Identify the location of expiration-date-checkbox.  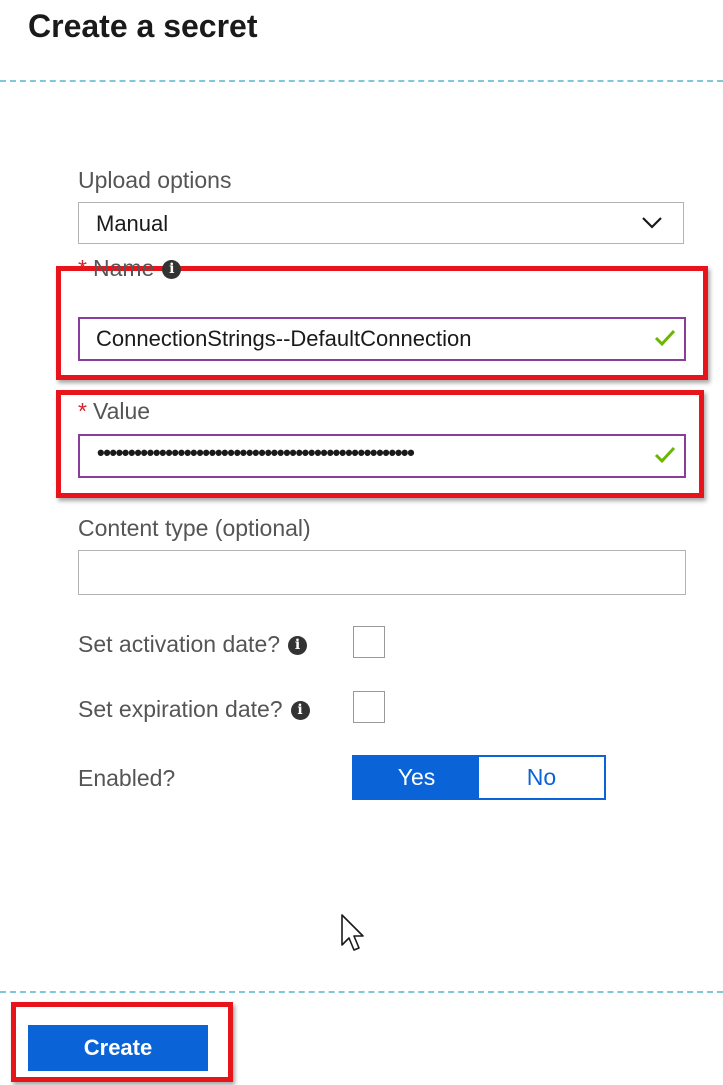
(369, 707).